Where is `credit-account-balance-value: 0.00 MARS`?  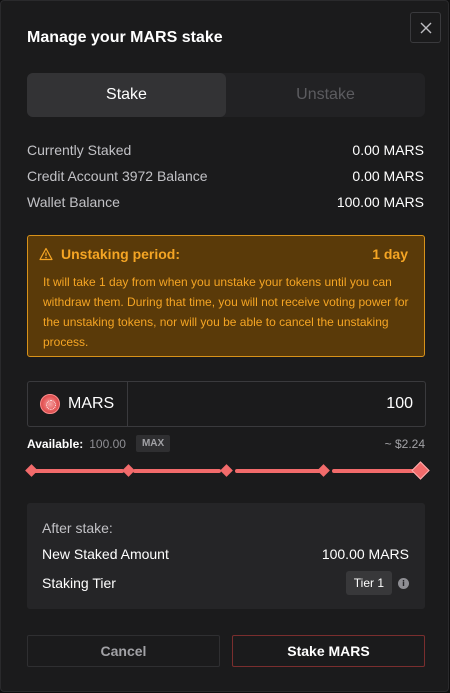 credit-account-balance-value: 0.00 MARS is located at coordinates (388, 176).